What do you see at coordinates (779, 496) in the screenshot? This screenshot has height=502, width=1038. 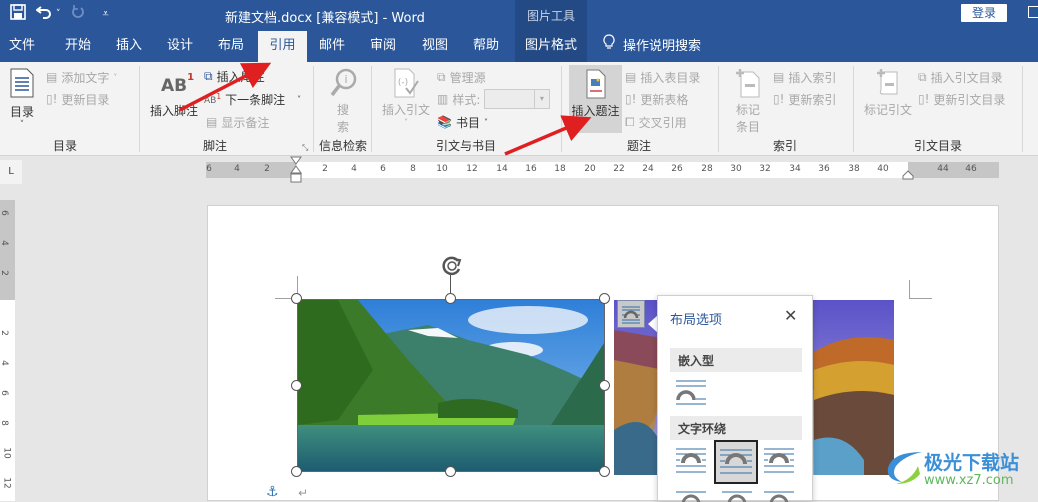 I see `wrap-in-front-option` at bounding box center [779, 496].